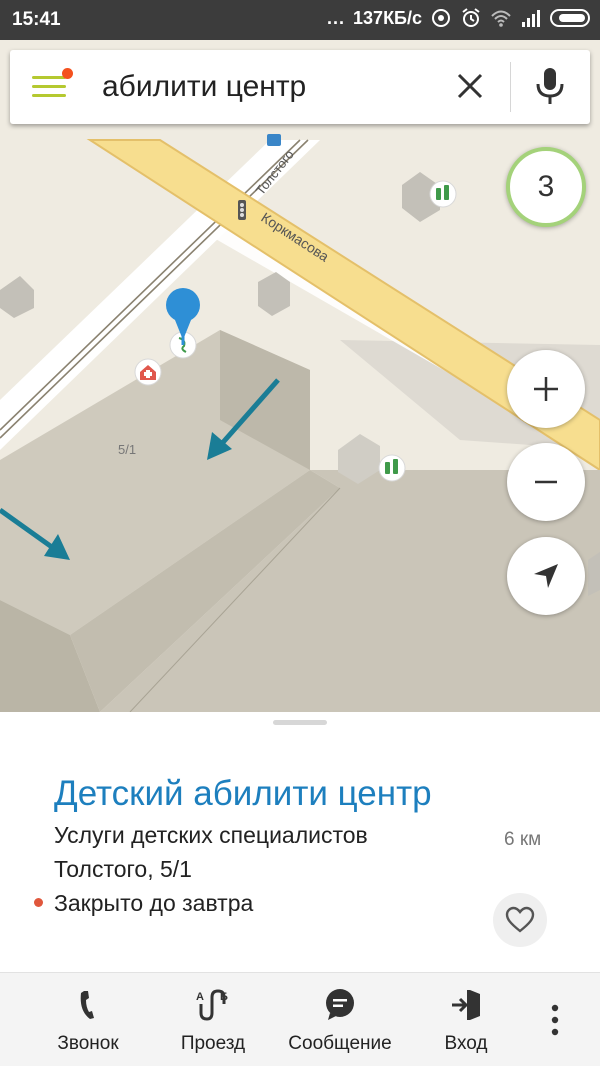 This screenshot has height=1066, width=600. I want to click on close-icon, so click(470, 86).